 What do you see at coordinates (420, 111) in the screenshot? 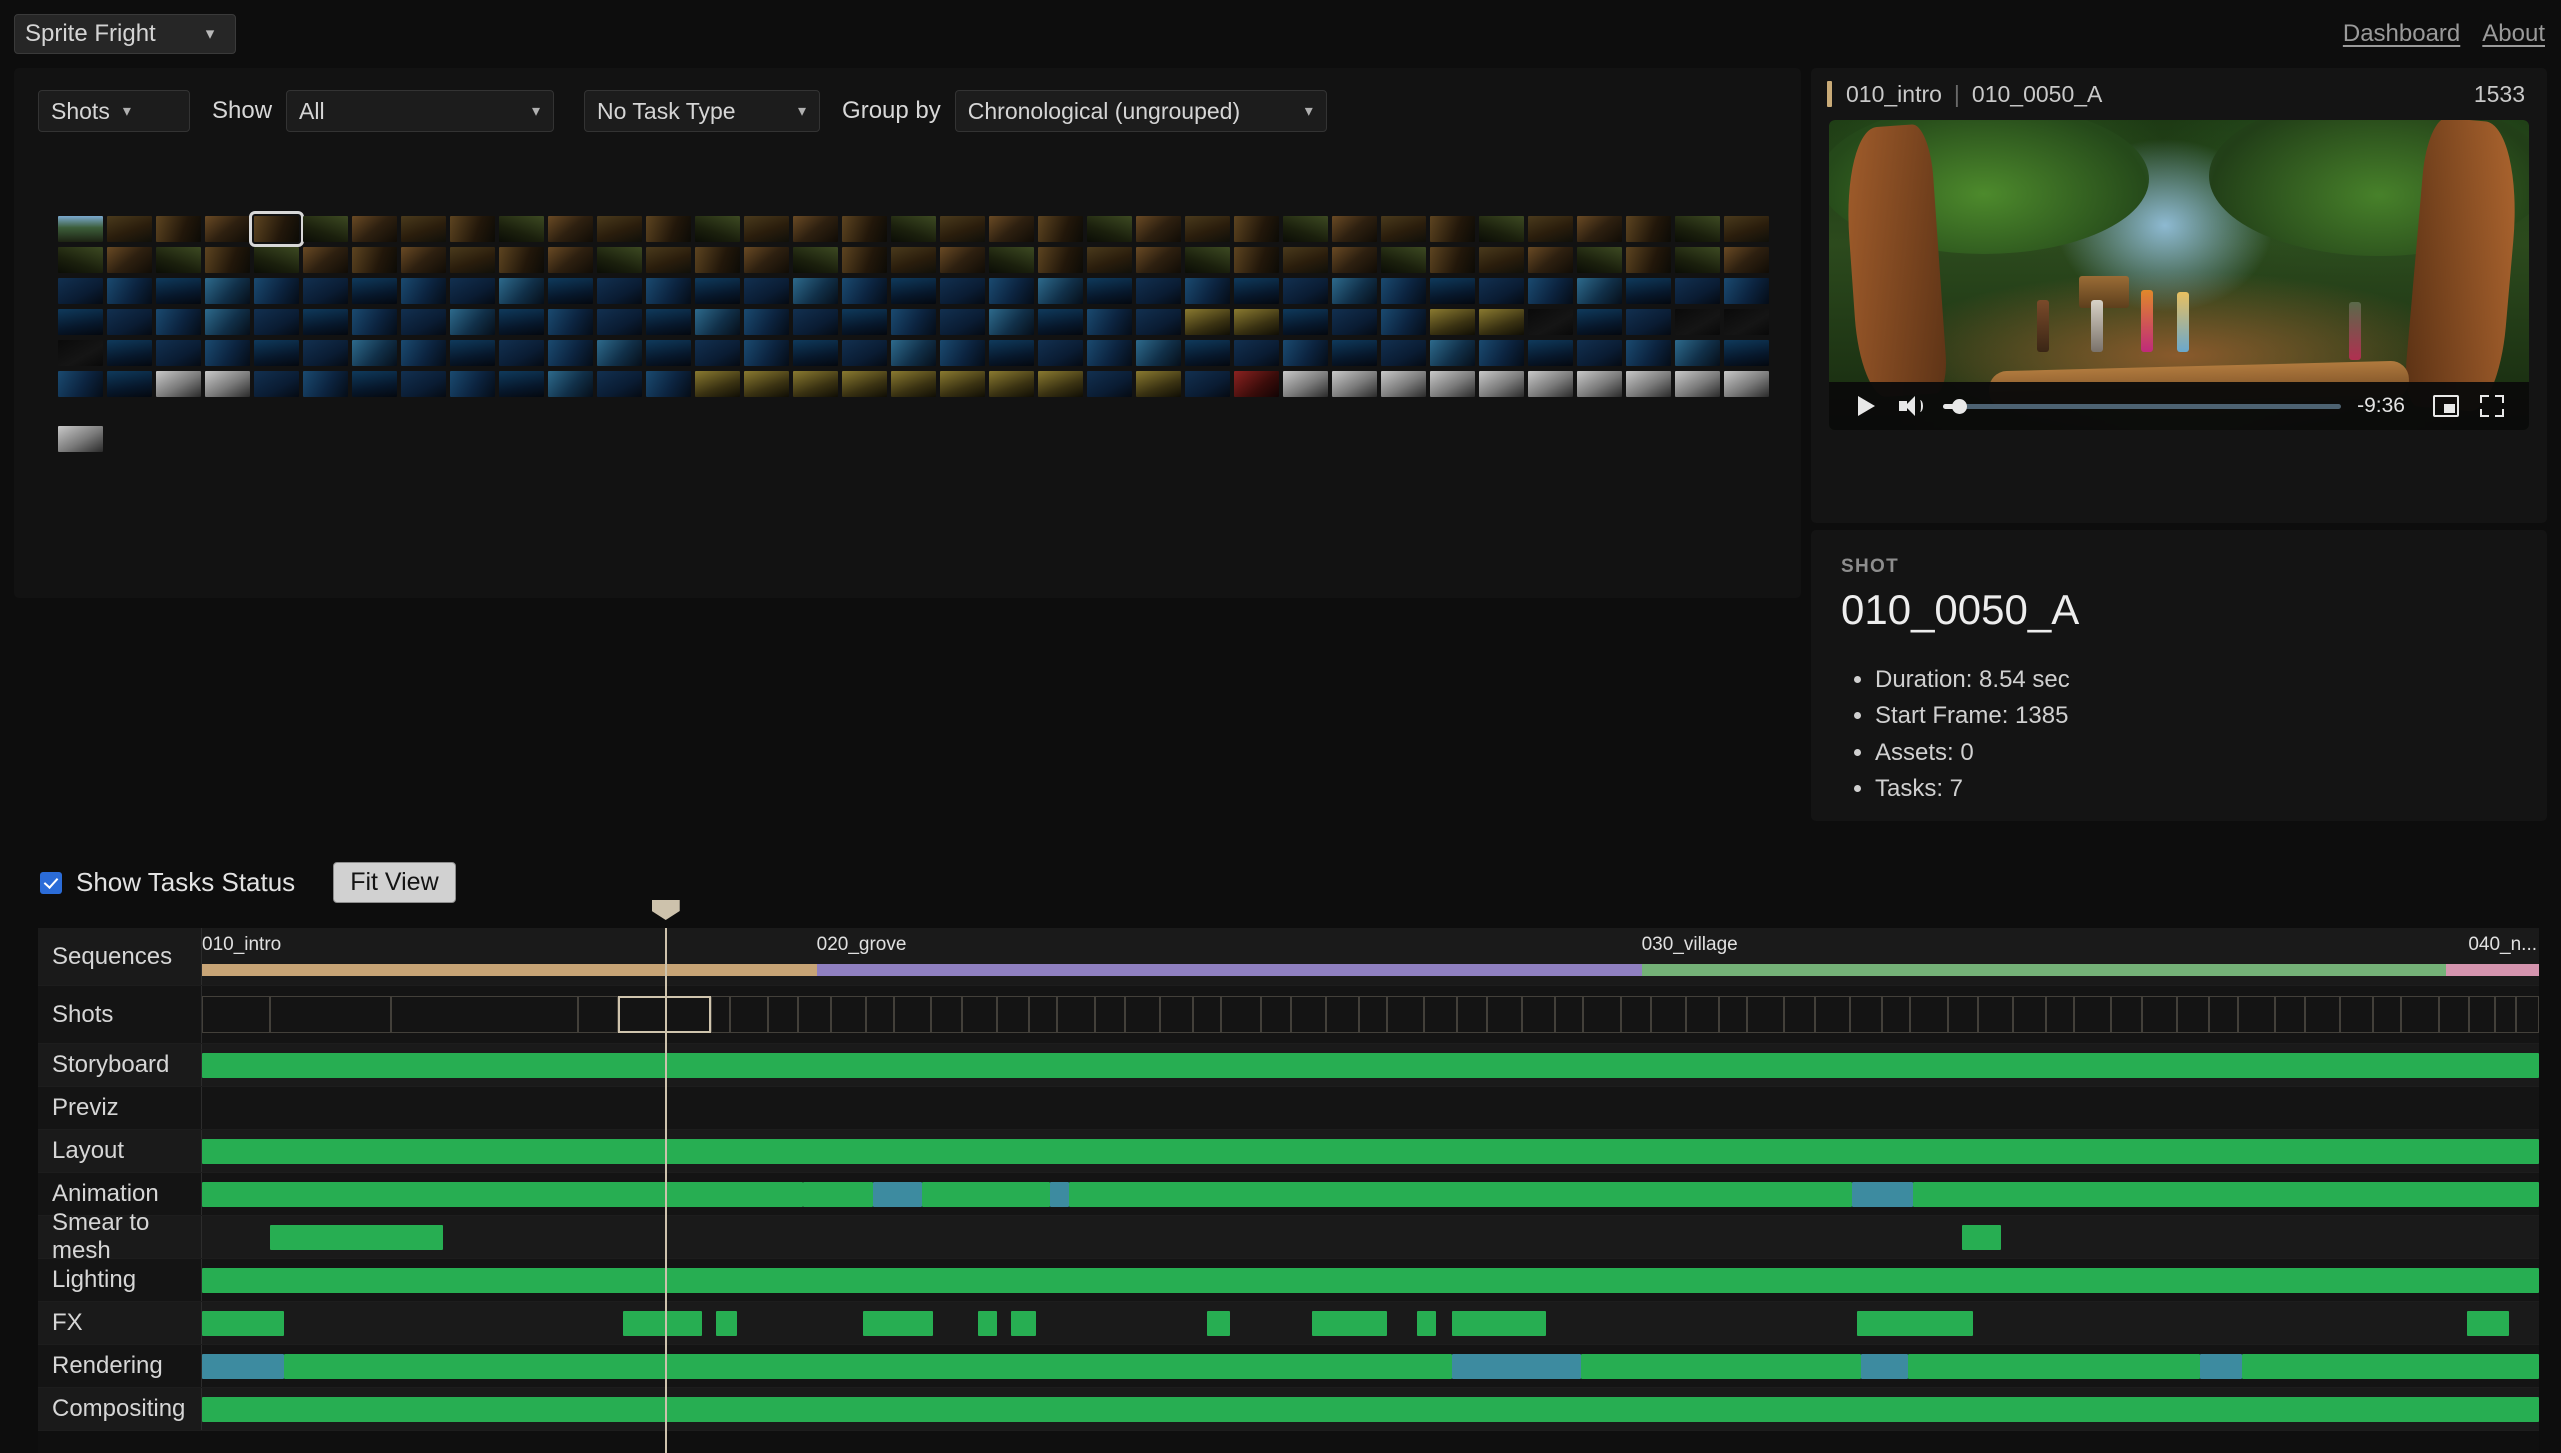
I see `show-filter-select: All ▾` at bounding box center [420, 111].